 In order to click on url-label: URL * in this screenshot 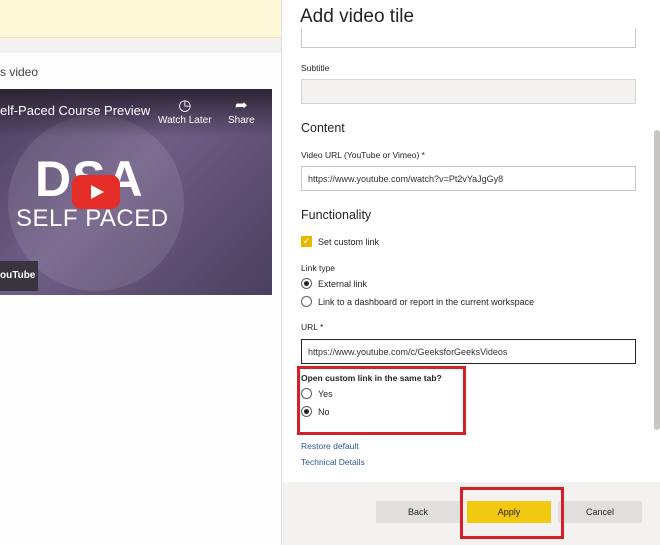, I will do `click(312, 327)`.